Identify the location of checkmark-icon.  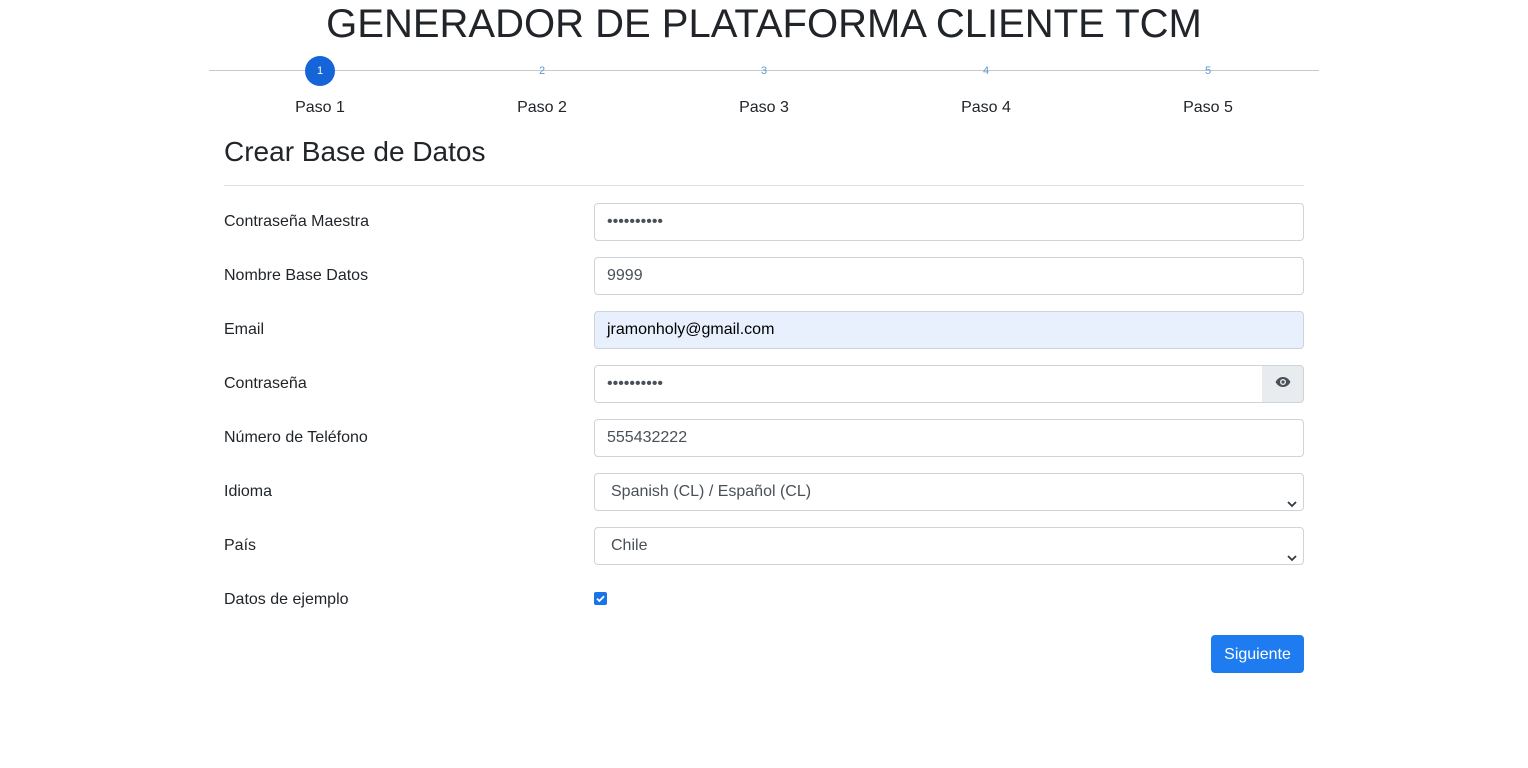
(600, 600).